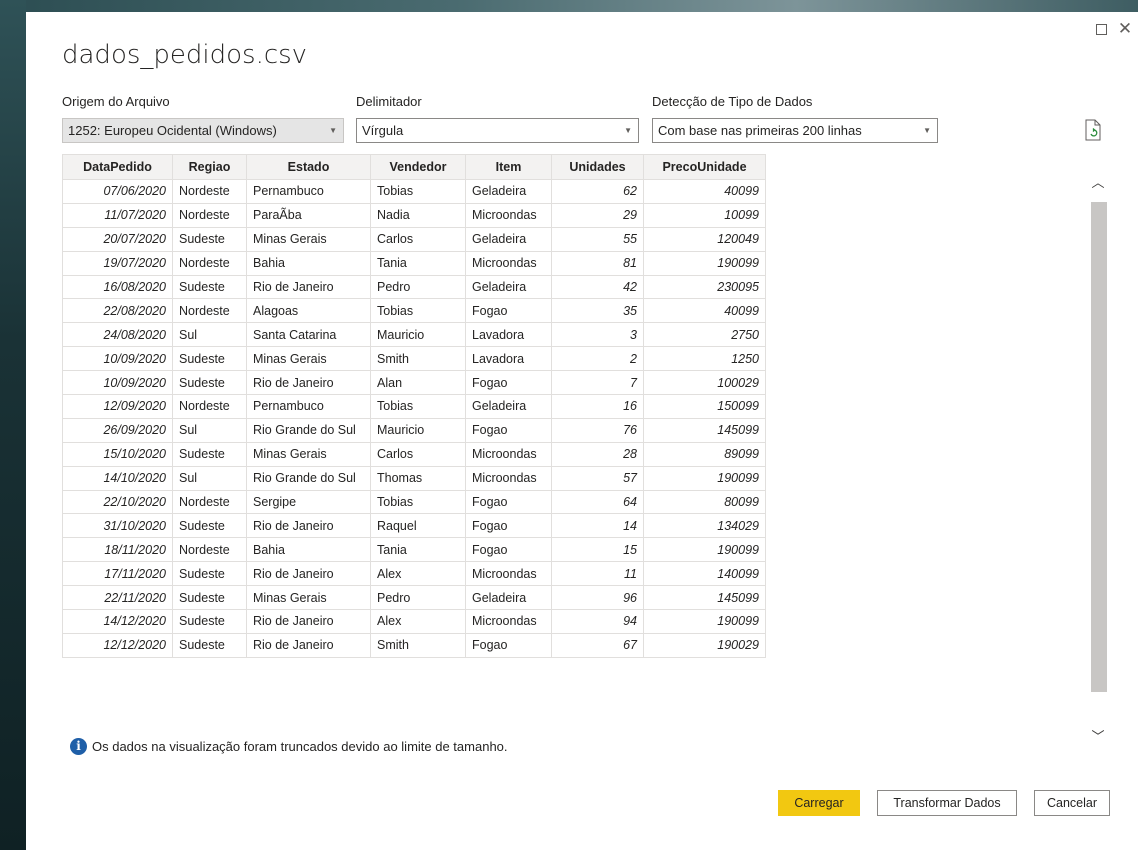 Image resolution: width=1138 pixels, height=850 pixels. I want to click on deteccao-select: Com base nas primeiras 200 linhas ▼, so click(795, 130).